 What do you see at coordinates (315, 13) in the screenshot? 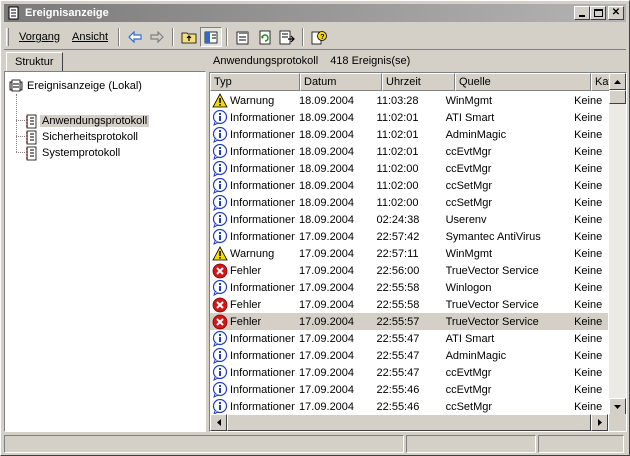
I see `title-bar: Ereignisanzeige ✕` at bounding box center [315, 13].